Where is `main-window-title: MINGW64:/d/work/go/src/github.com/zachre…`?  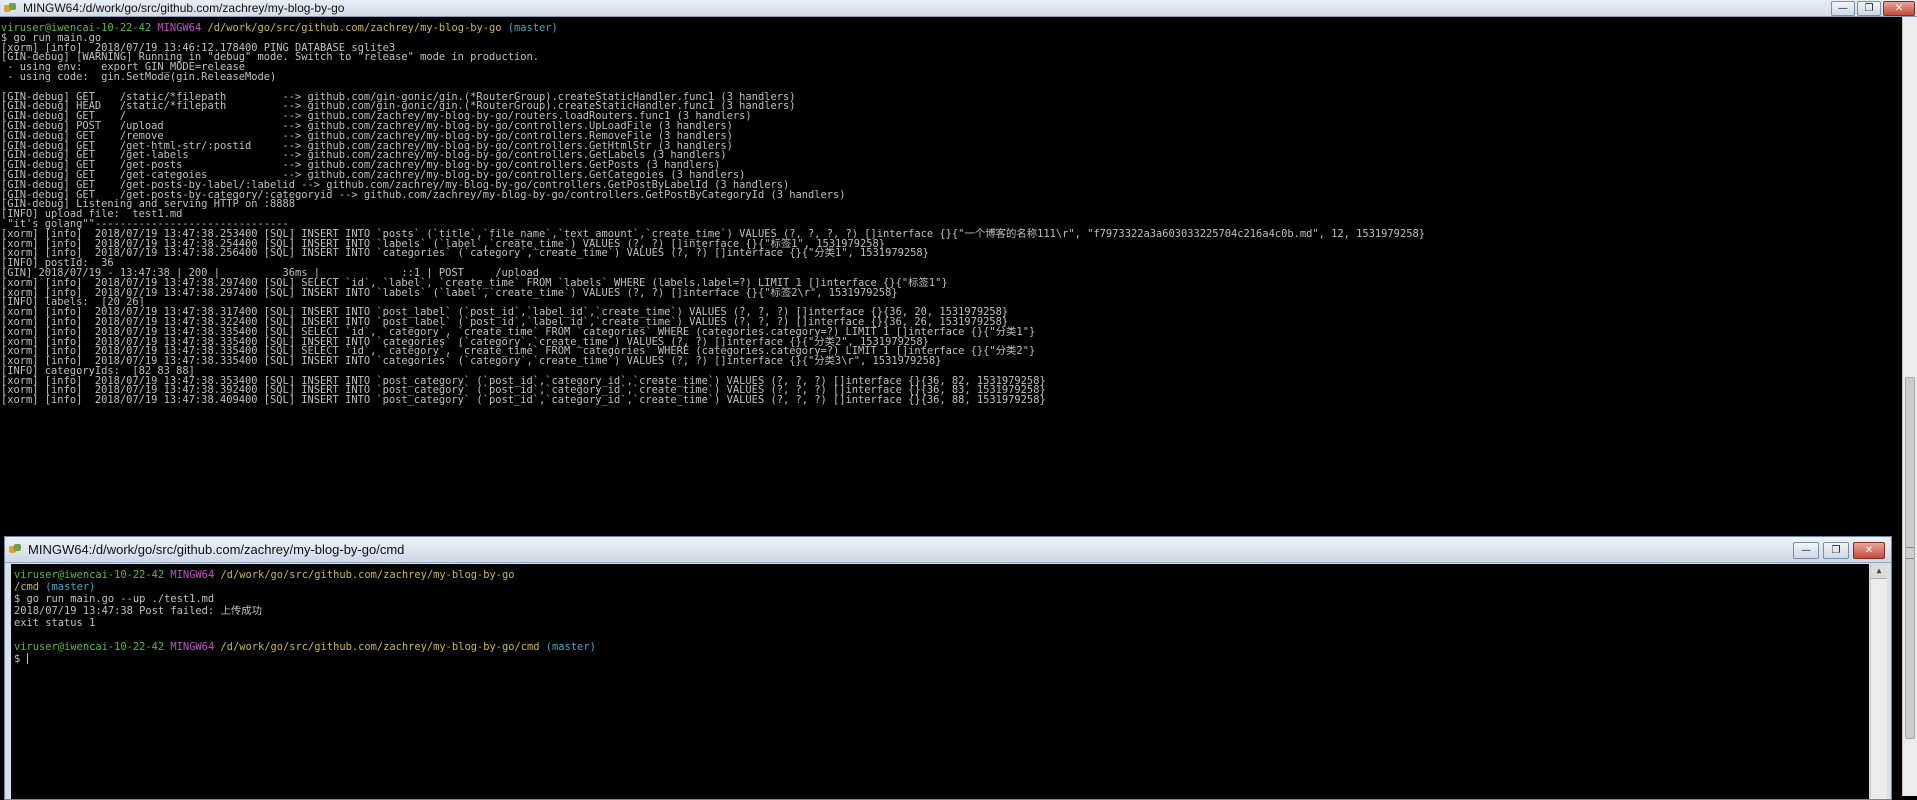
main-window-title: MINGW64:/d/work/go/src/github.com/zachre… is located at coordinates (184, 8).